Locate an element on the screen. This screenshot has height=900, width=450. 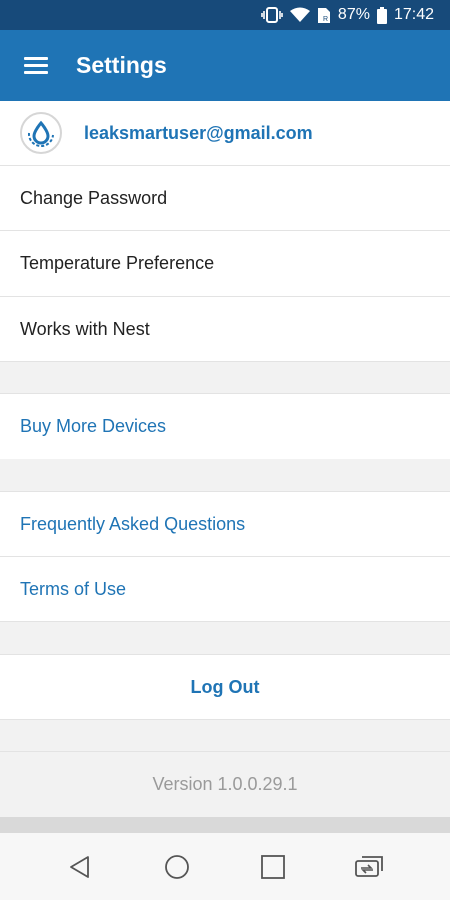
clock-time: 17:42 is located at coordinates (413, 14).